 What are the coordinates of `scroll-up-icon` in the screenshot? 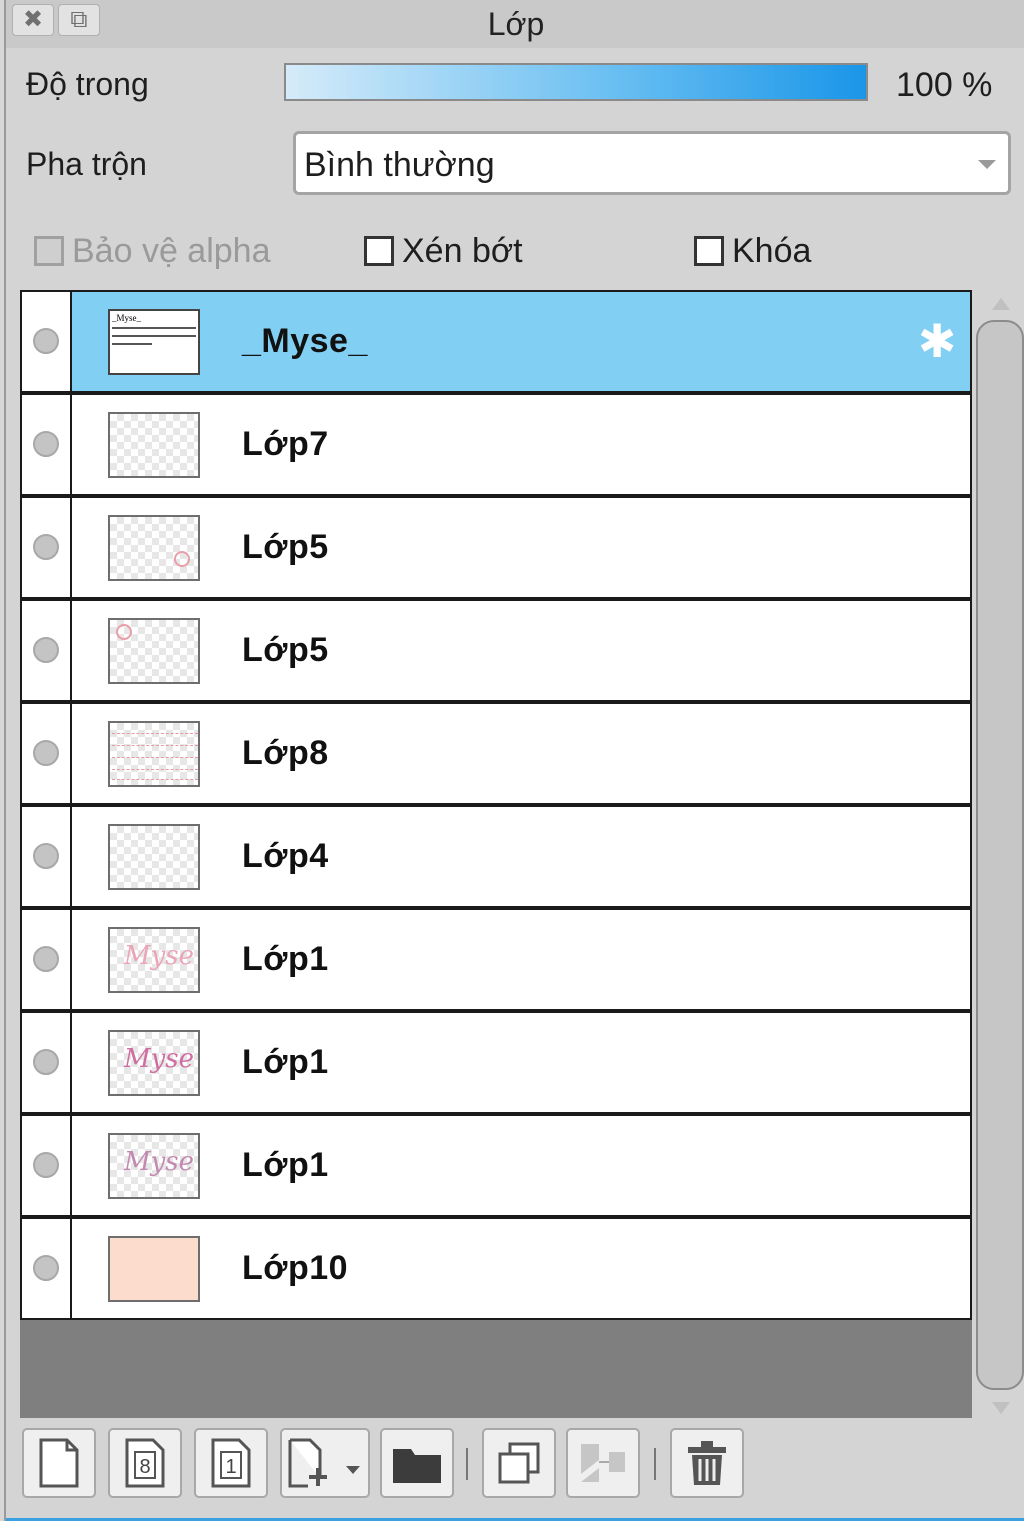 It's located at (1001, 304).